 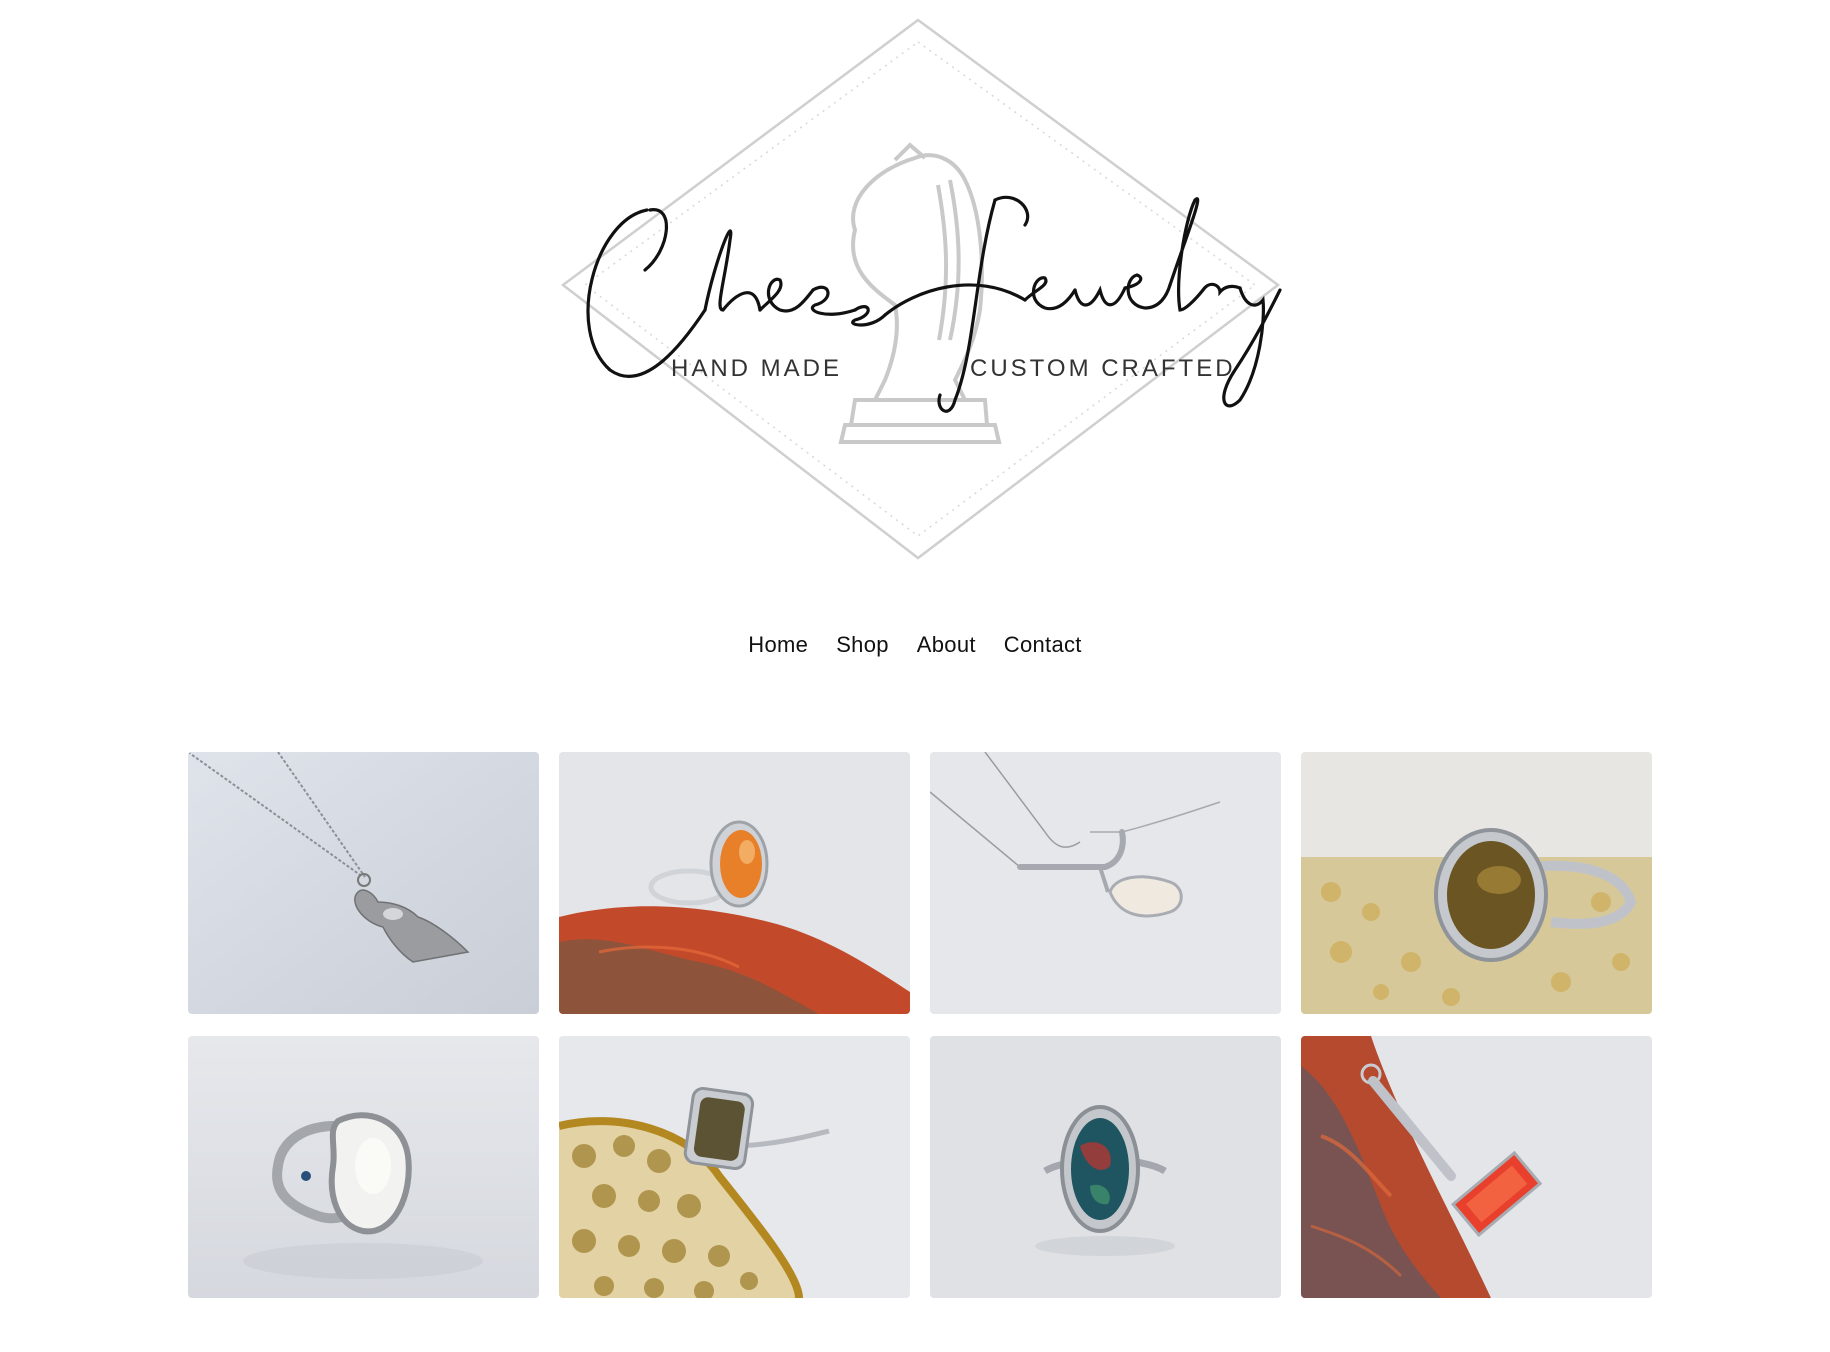 I want to click on tagline-custom-crafted: CUSTOM CRAFTED, so click(x=1103, y=368).